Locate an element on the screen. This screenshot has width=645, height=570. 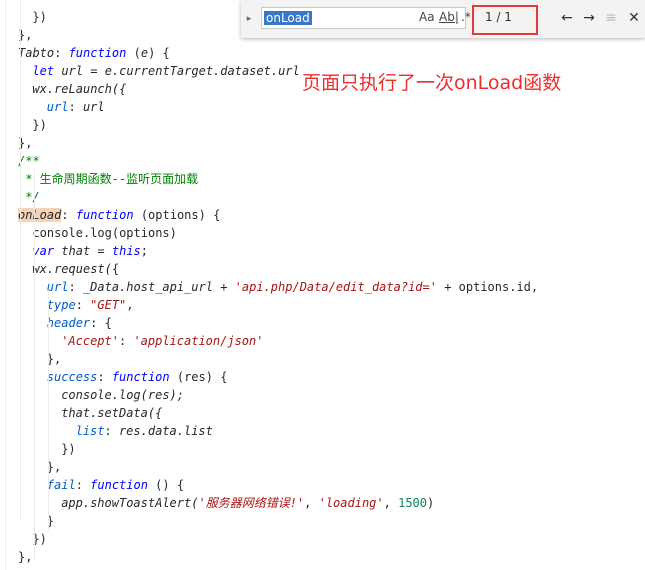
code-line: Tabto: function (e) { is located at coordinates (94, 53).